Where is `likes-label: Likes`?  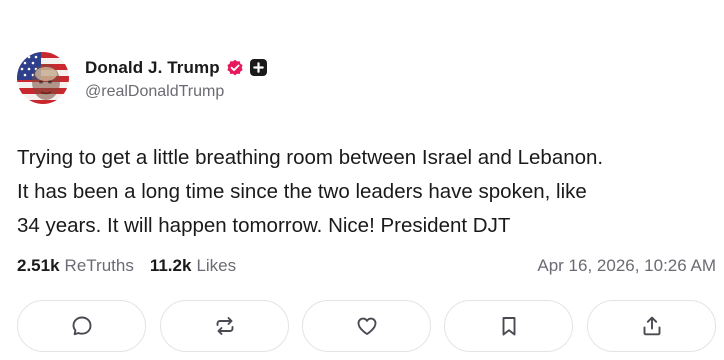
likes-label: Likes is located at coordinates (216, 265).